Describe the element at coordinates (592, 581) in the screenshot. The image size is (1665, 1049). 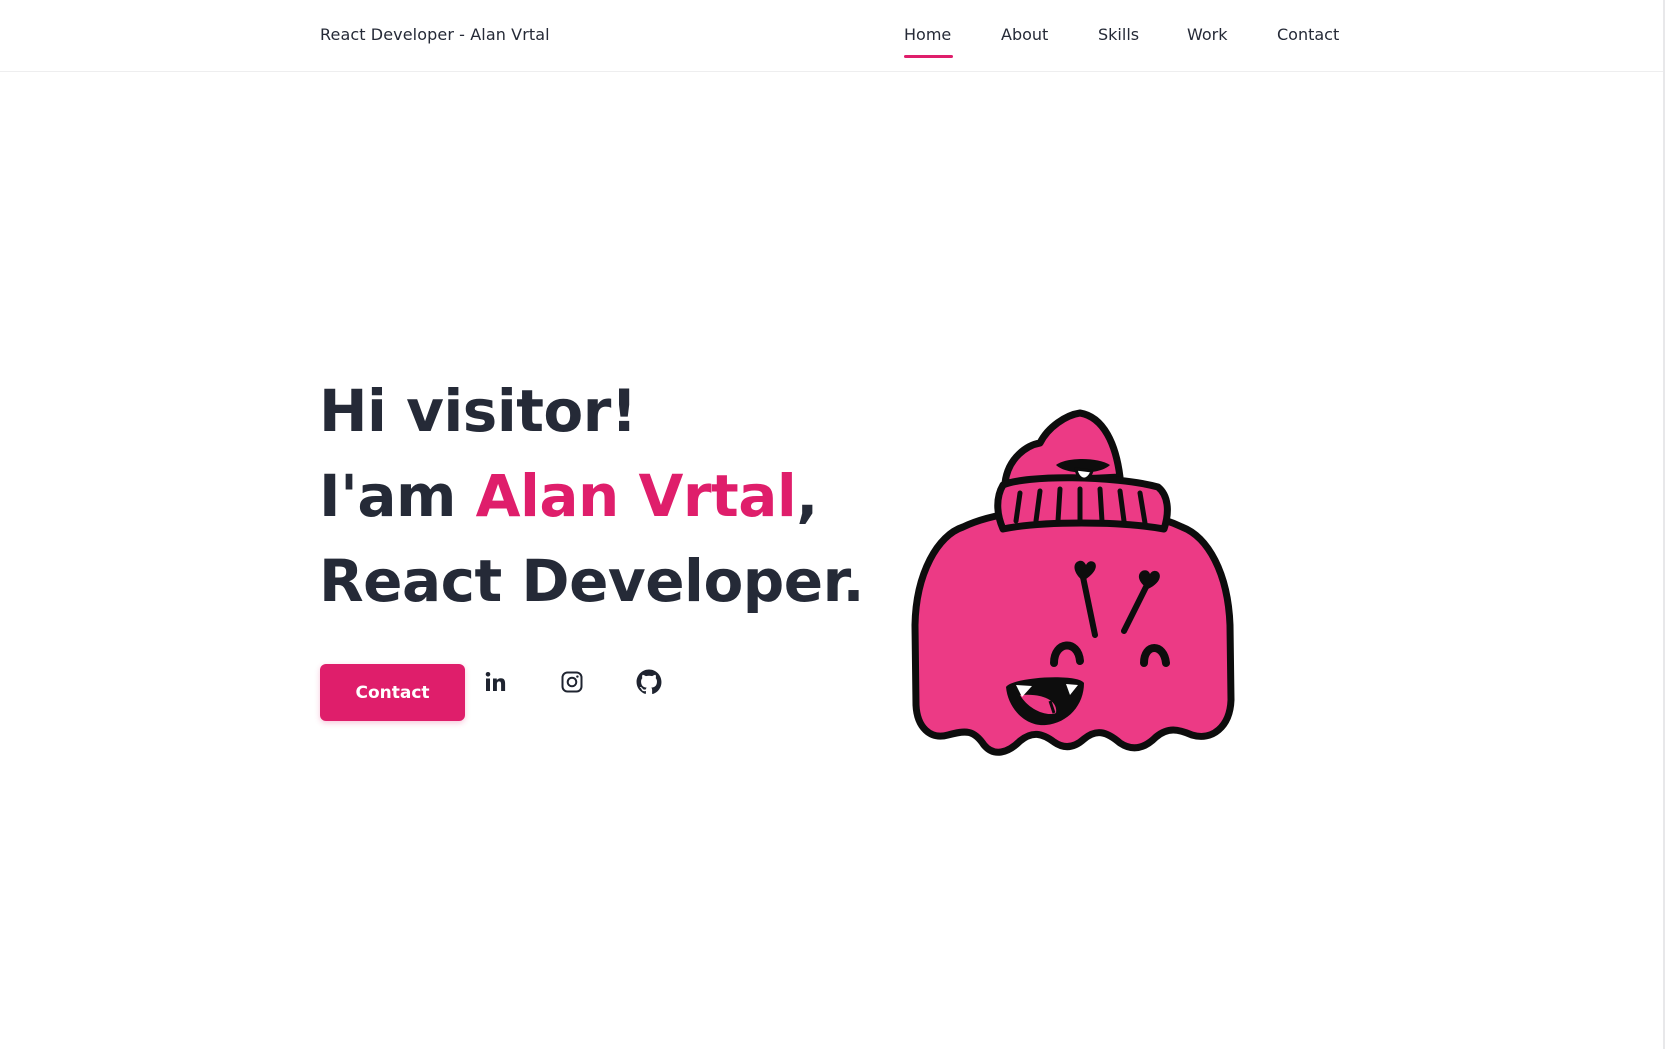
I see `hero-role: React Developer.` at that location.